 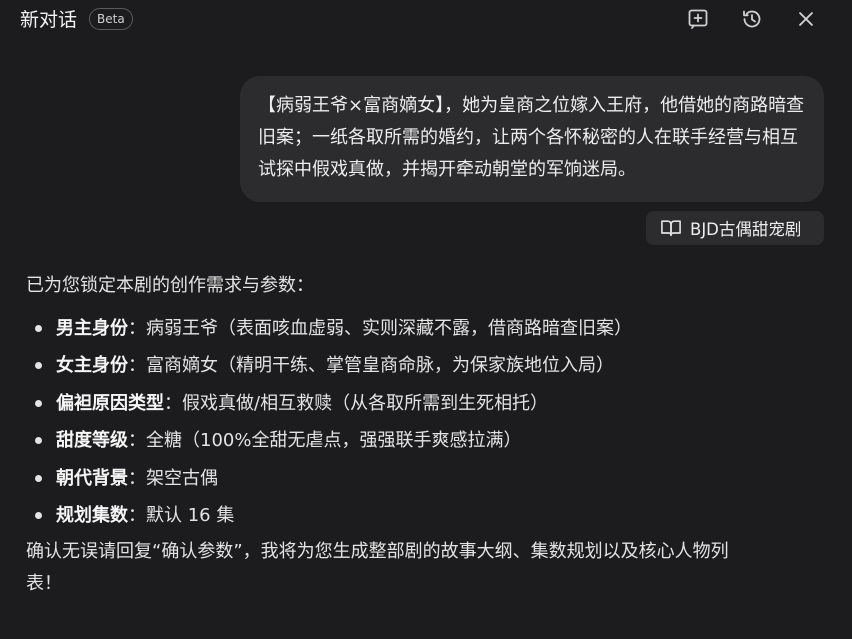 I want to click on history-icon, so click(x=752, y=19).